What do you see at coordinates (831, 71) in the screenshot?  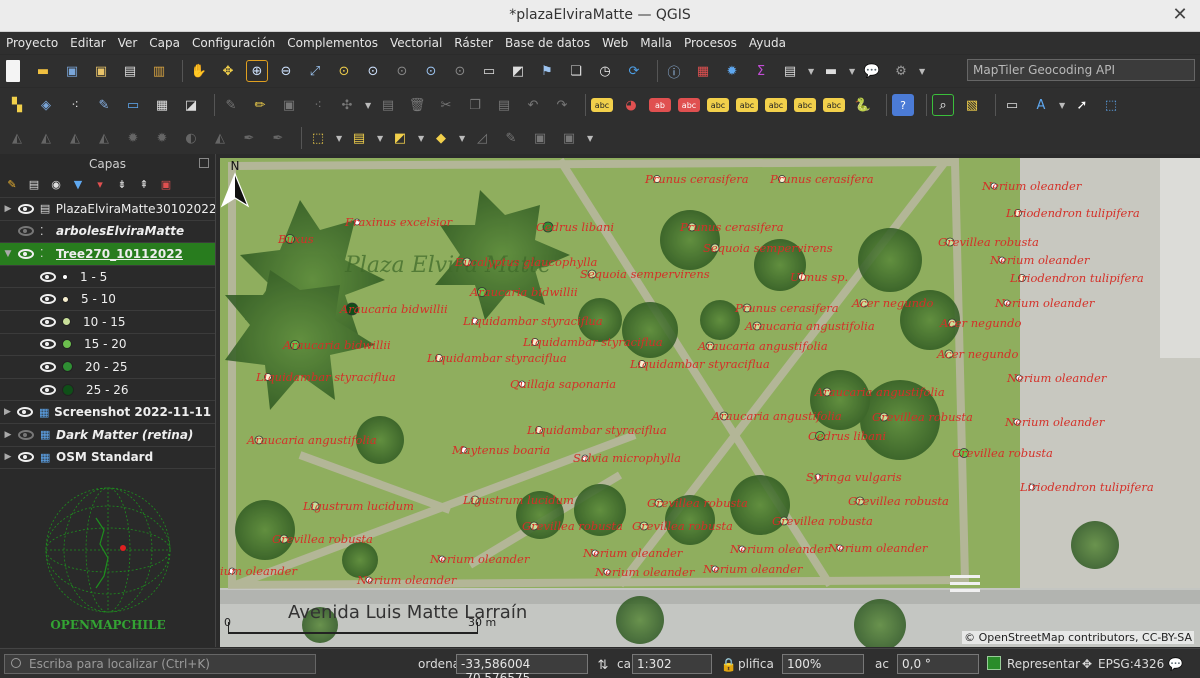 I see `measure-line-icon: ▬` at bounding box center [831, 71].